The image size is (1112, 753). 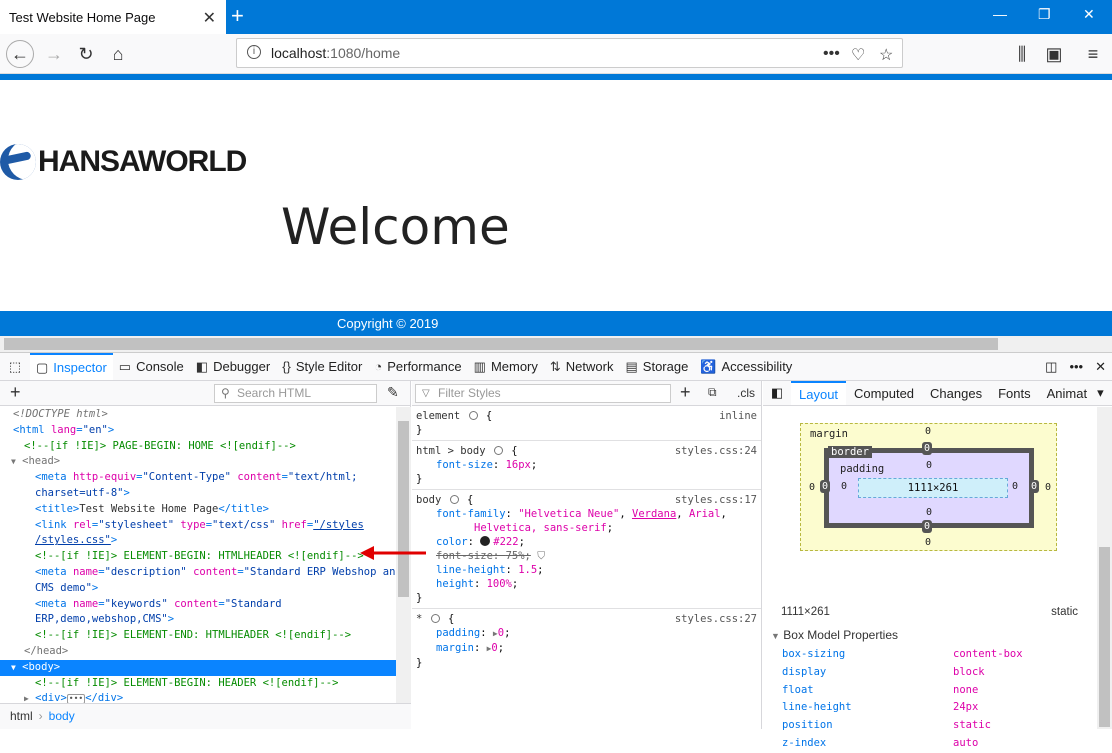 What do you see at coordinates (927, 526) in the screenshot?
I see `border-bottom-value: 0` at bounding box center [927, 526].